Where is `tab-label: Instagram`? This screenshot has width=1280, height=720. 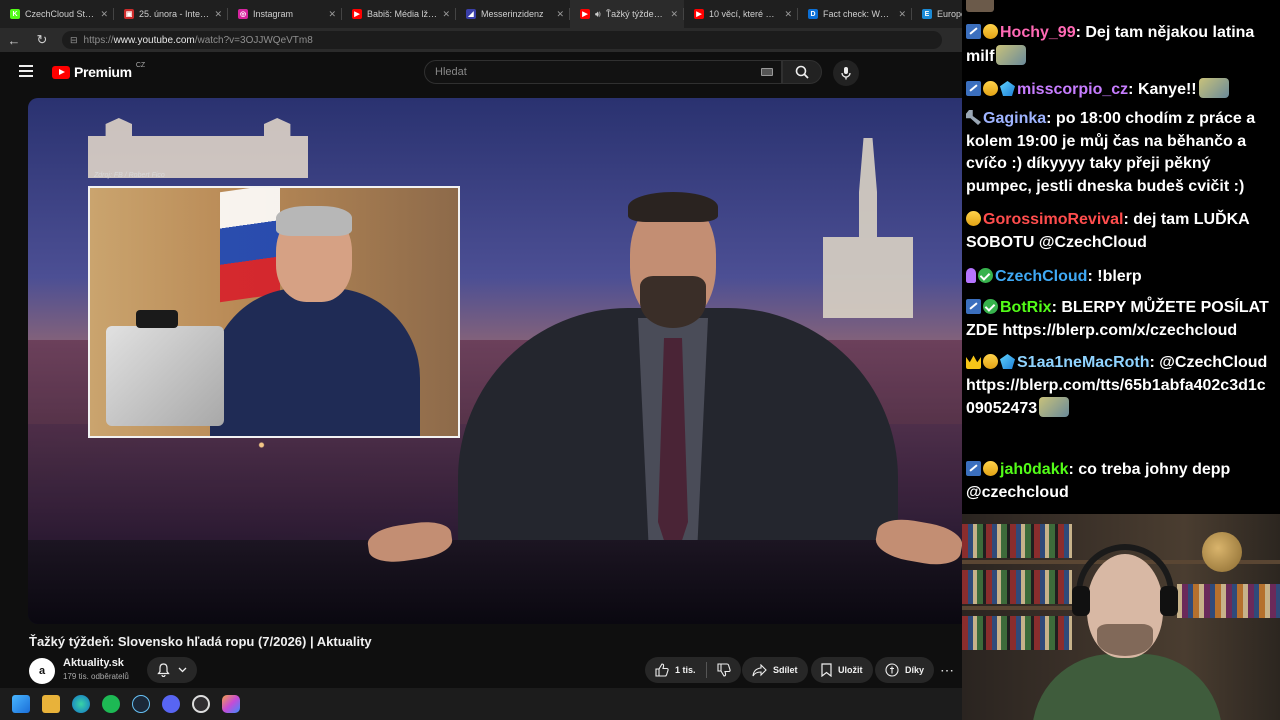 tab-label: Instagram is located at coordinates (273, 14).